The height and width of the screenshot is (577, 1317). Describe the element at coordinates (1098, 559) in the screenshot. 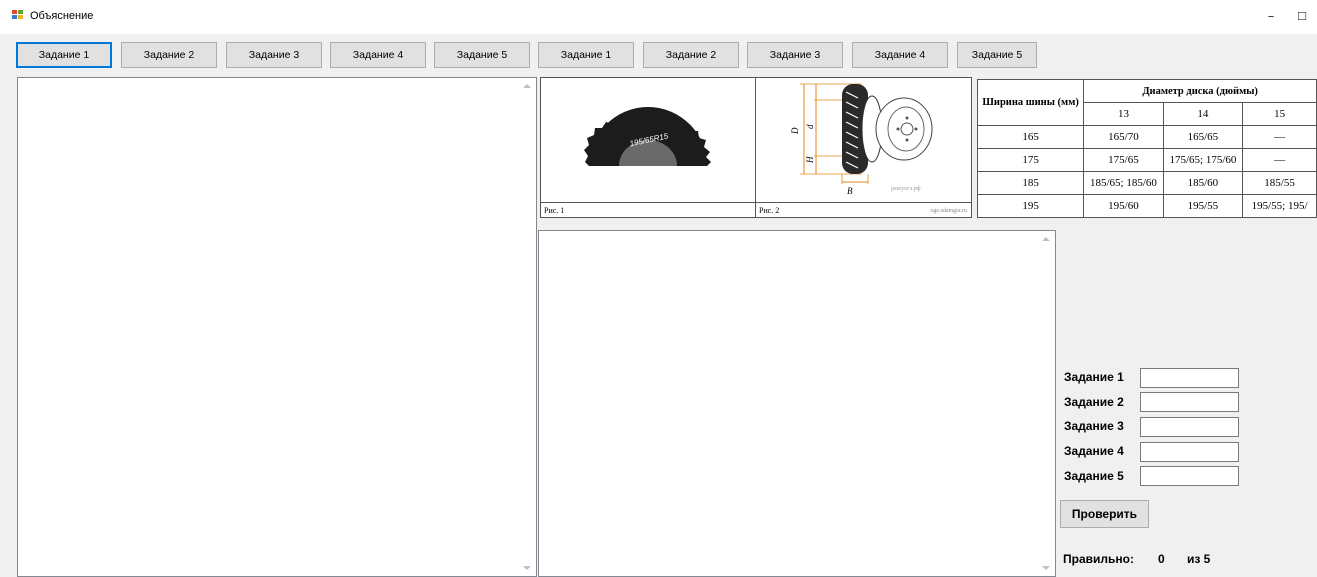

I see `result-label: Правильно:` at that location.